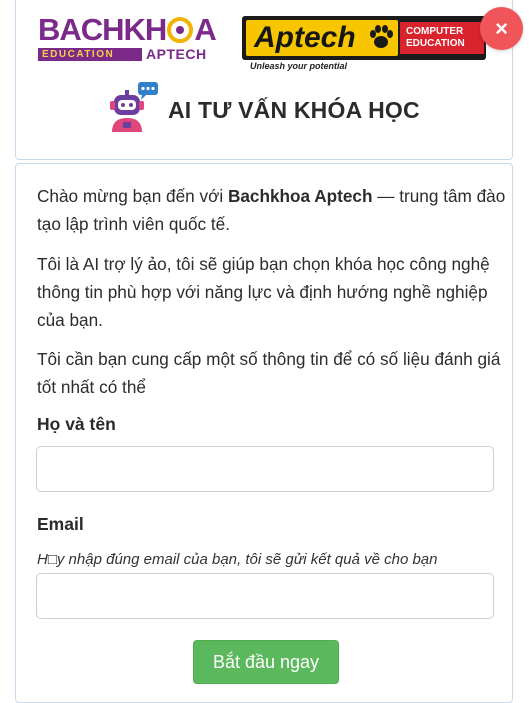 The height and width of the screenshot is (703, 529). What do you see at coordinates (381, 36) in the screenshot?
I see `paw-icon` at bounding box center [381, 36].